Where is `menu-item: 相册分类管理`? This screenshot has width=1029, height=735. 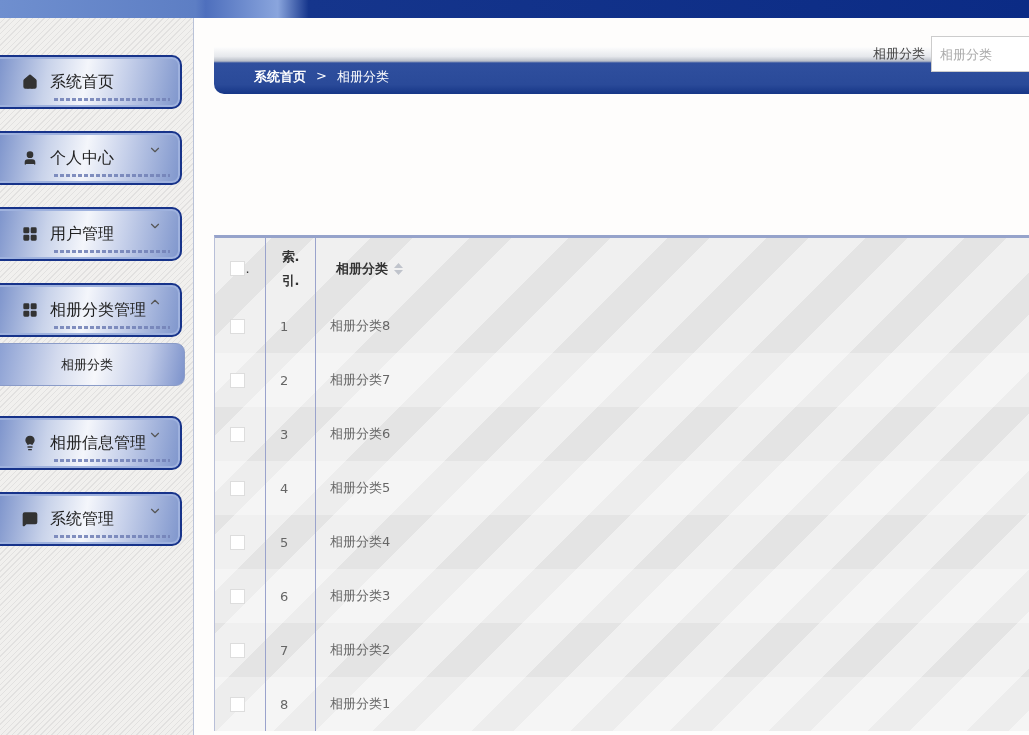
menu-item: 相册分类管理 is located at coordinates (91, 310).